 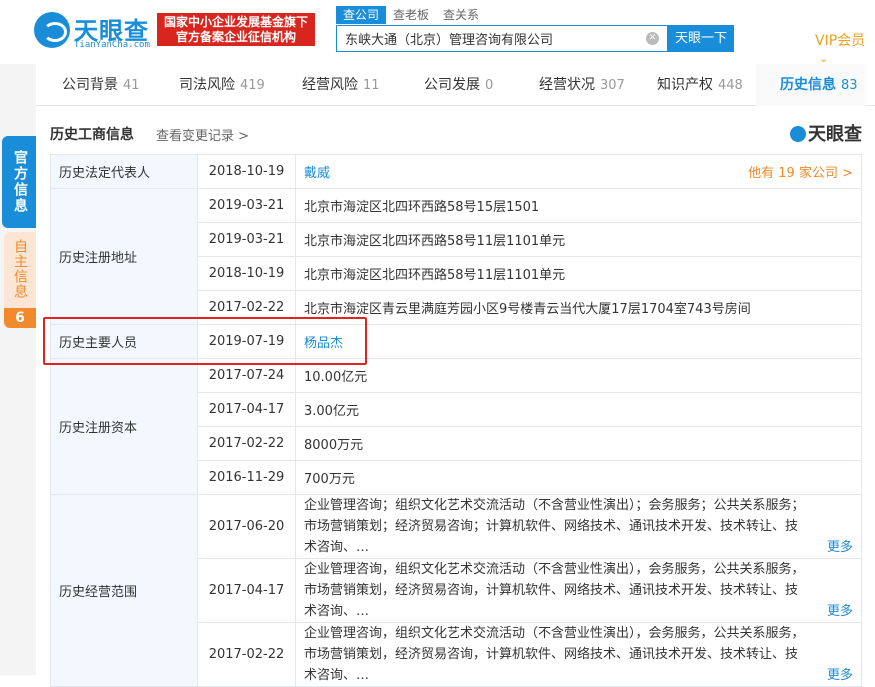 What do you see at coordinates (131, 85) in the screenshot?
I see `tab-count: 41` at bounding box center [131, 85].